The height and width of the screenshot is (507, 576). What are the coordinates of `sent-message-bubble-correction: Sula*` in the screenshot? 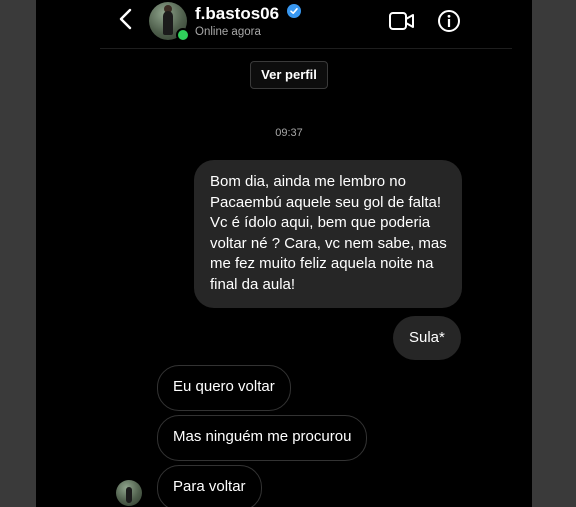 It's located at (427, 338).